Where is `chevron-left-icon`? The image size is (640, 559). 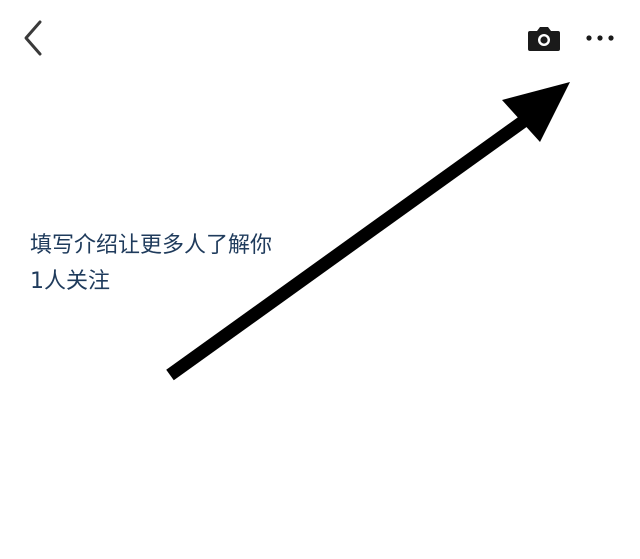
chevron-left-icon is located at coordinates (33, 38).